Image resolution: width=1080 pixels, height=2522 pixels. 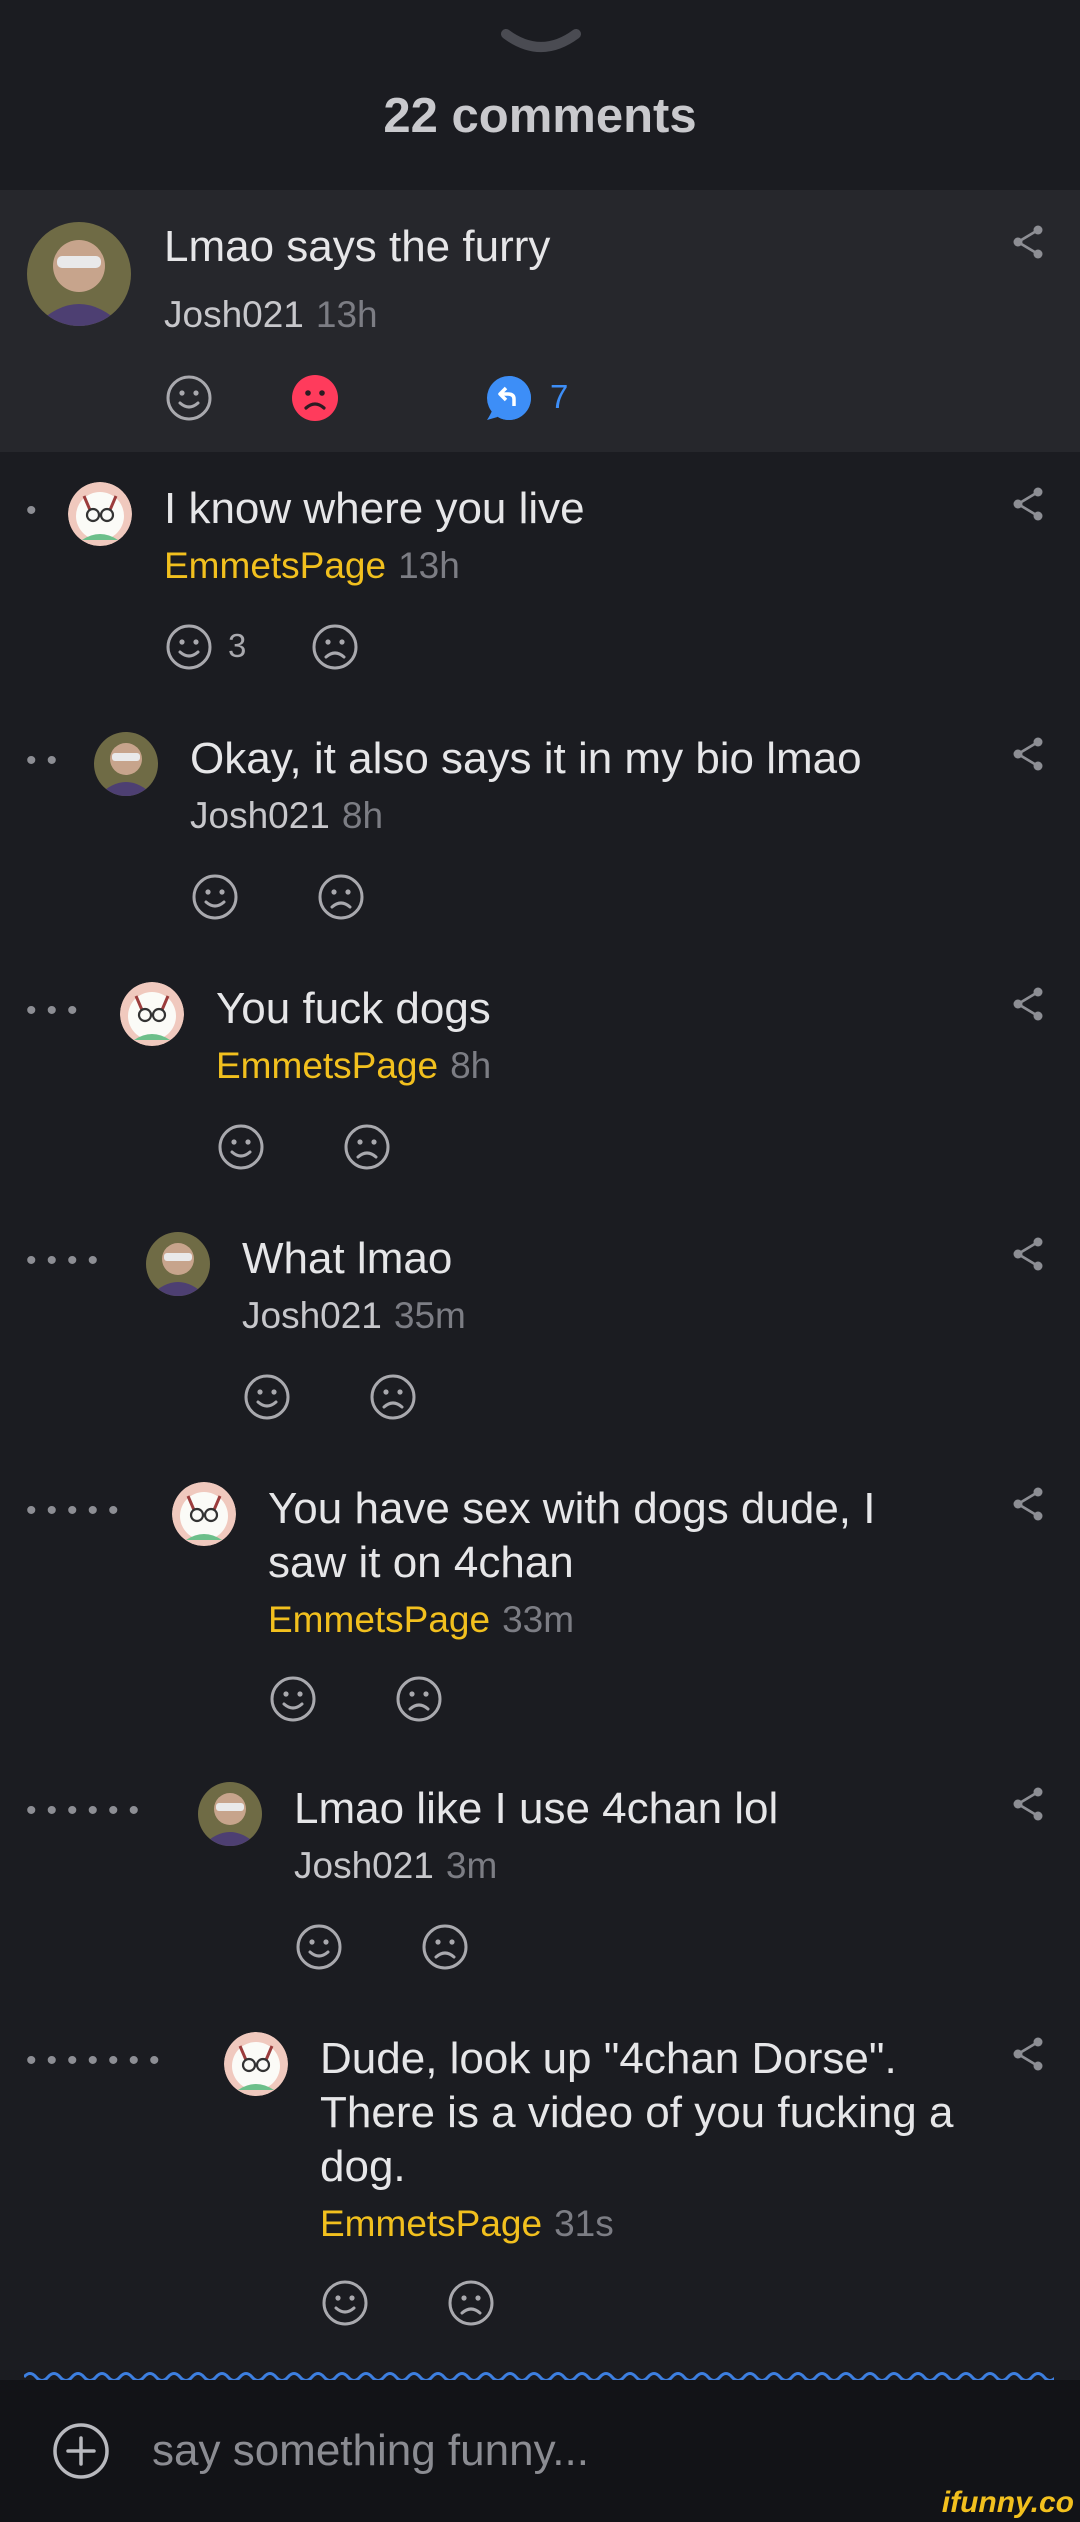 I want to click on comments-title: 22 comments, so click(x=540, y=116).